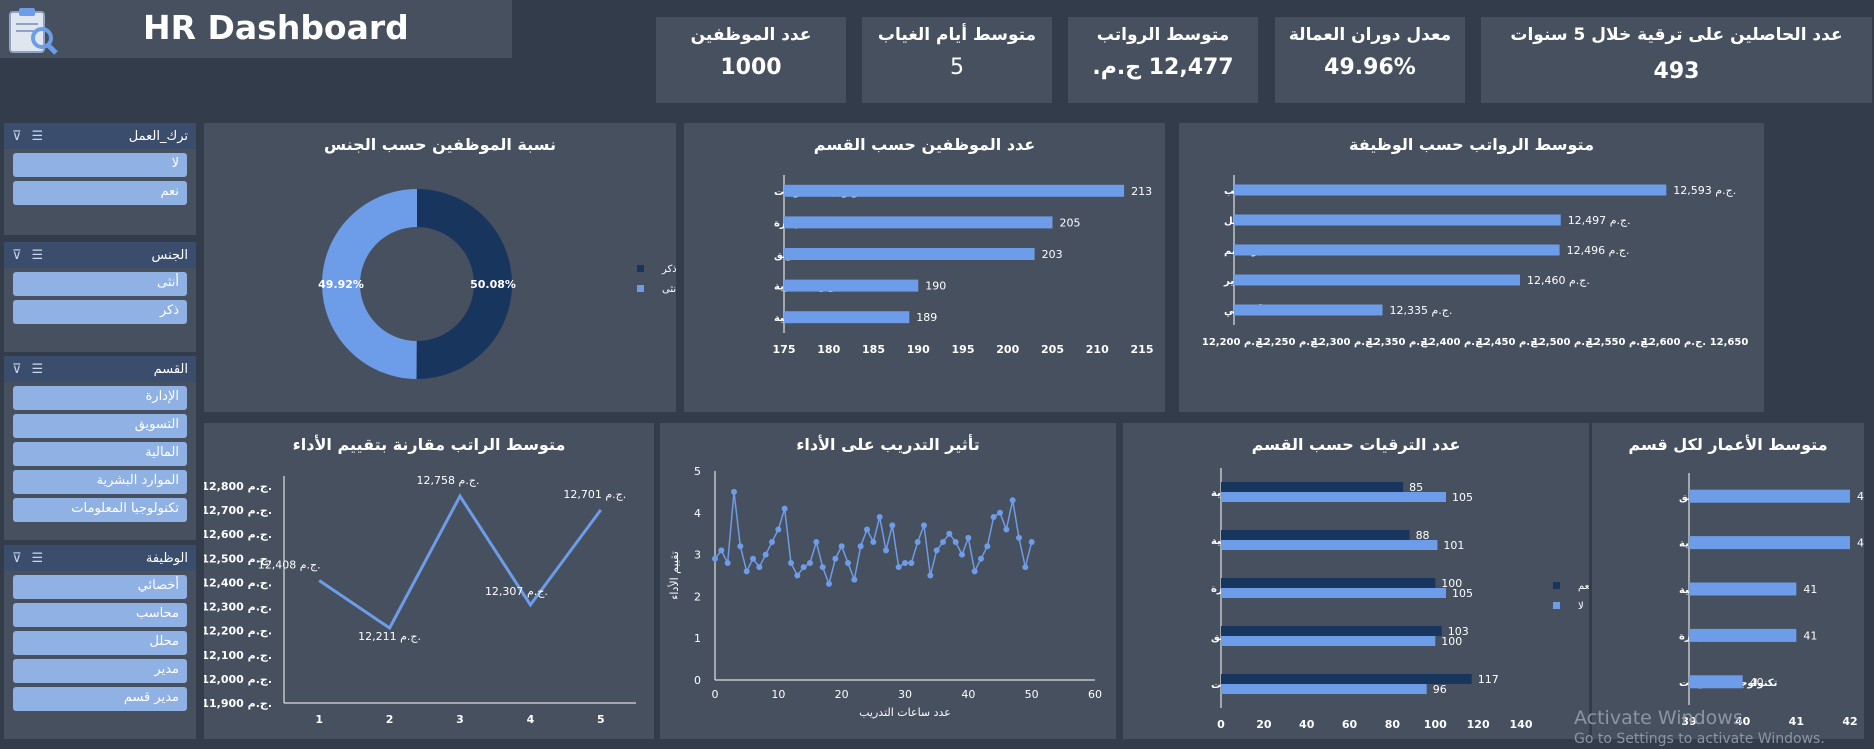 Image resolution: width=1874 pixels, height=749 pixels. I want to click on tick-label: 120, so click(1478, 724).